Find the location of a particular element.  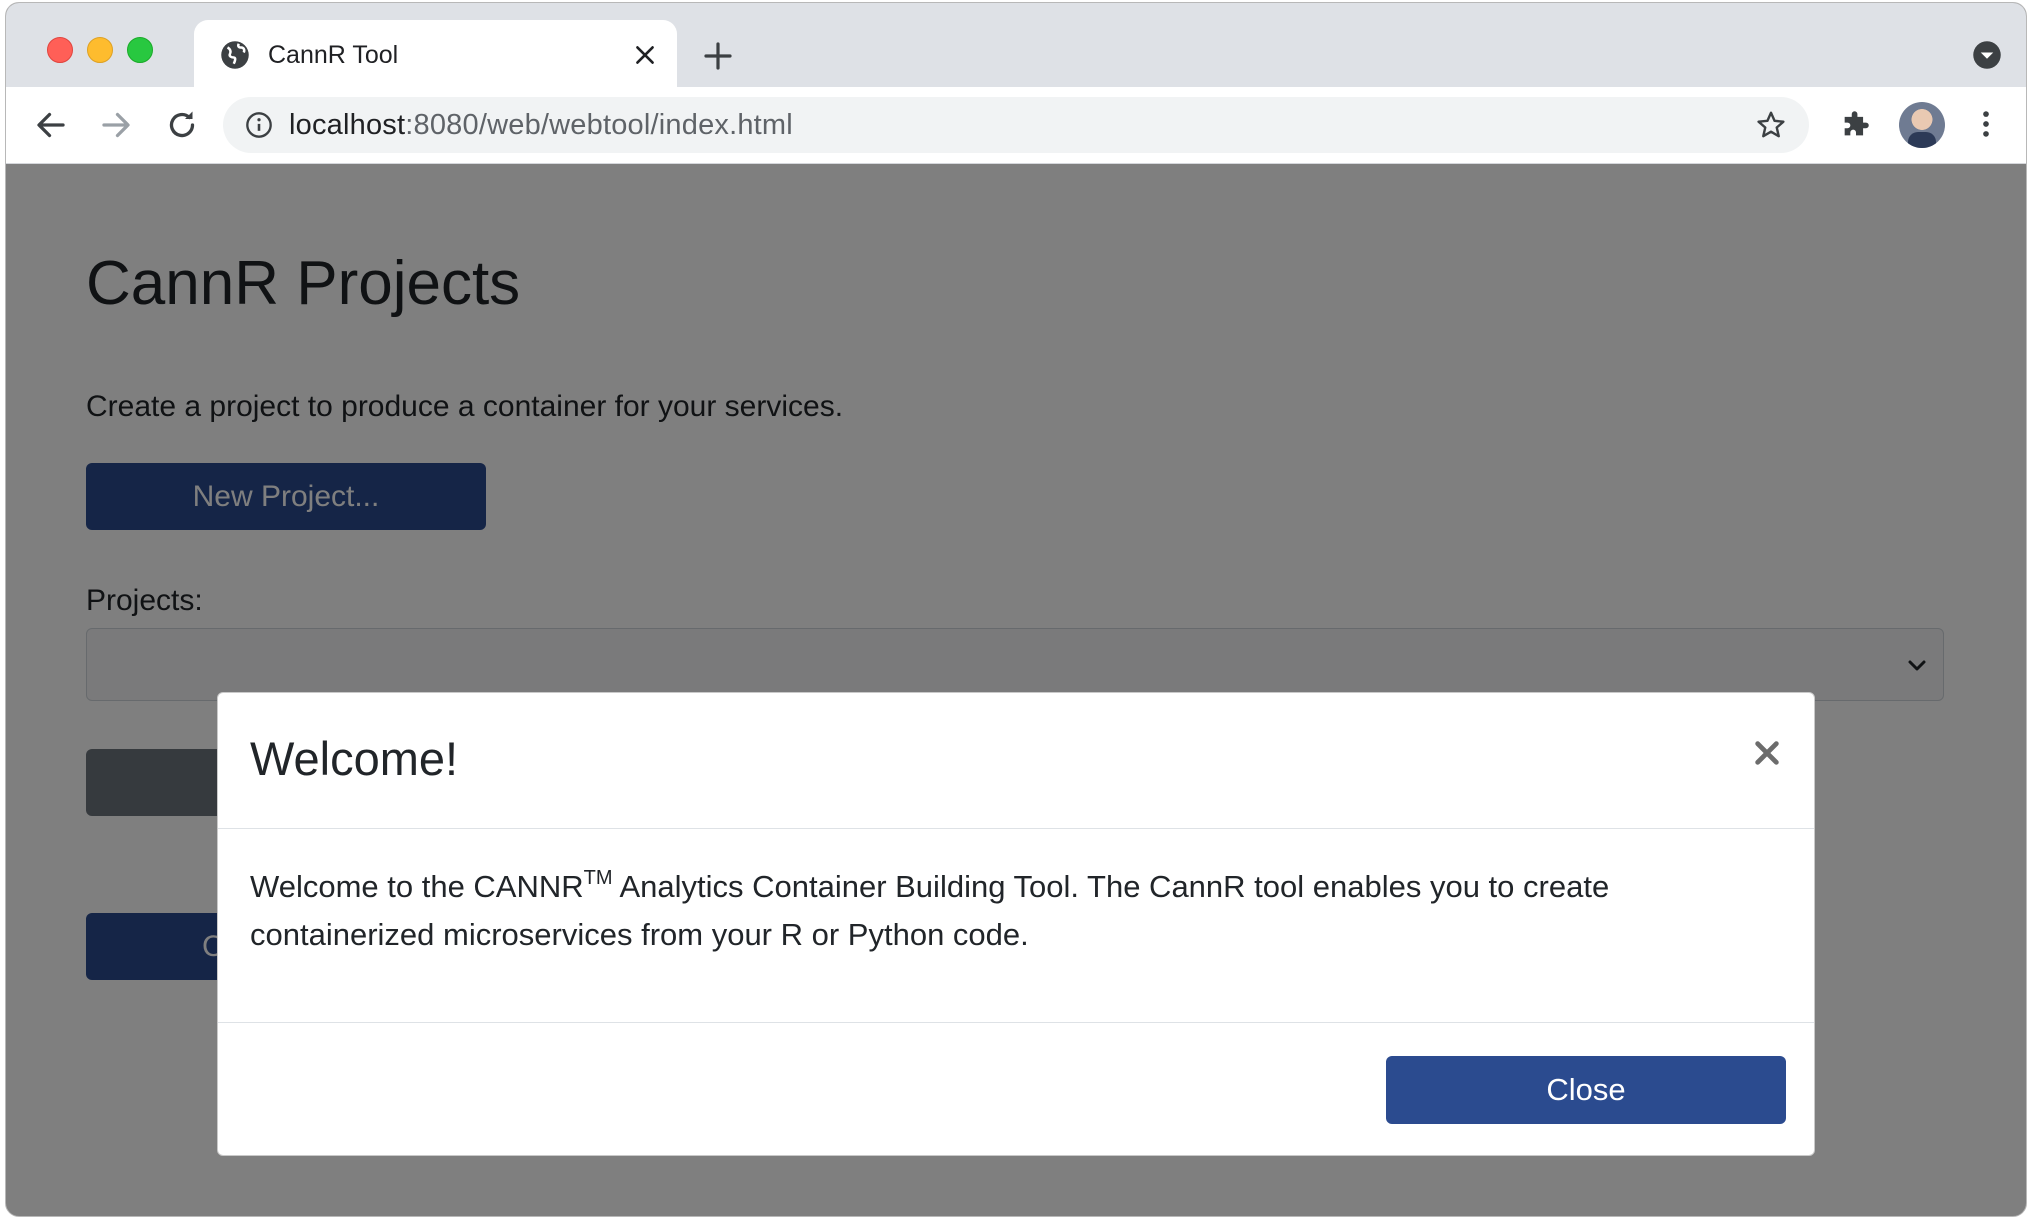

modal-footer: Close is located at coordinates (1016, 1089).